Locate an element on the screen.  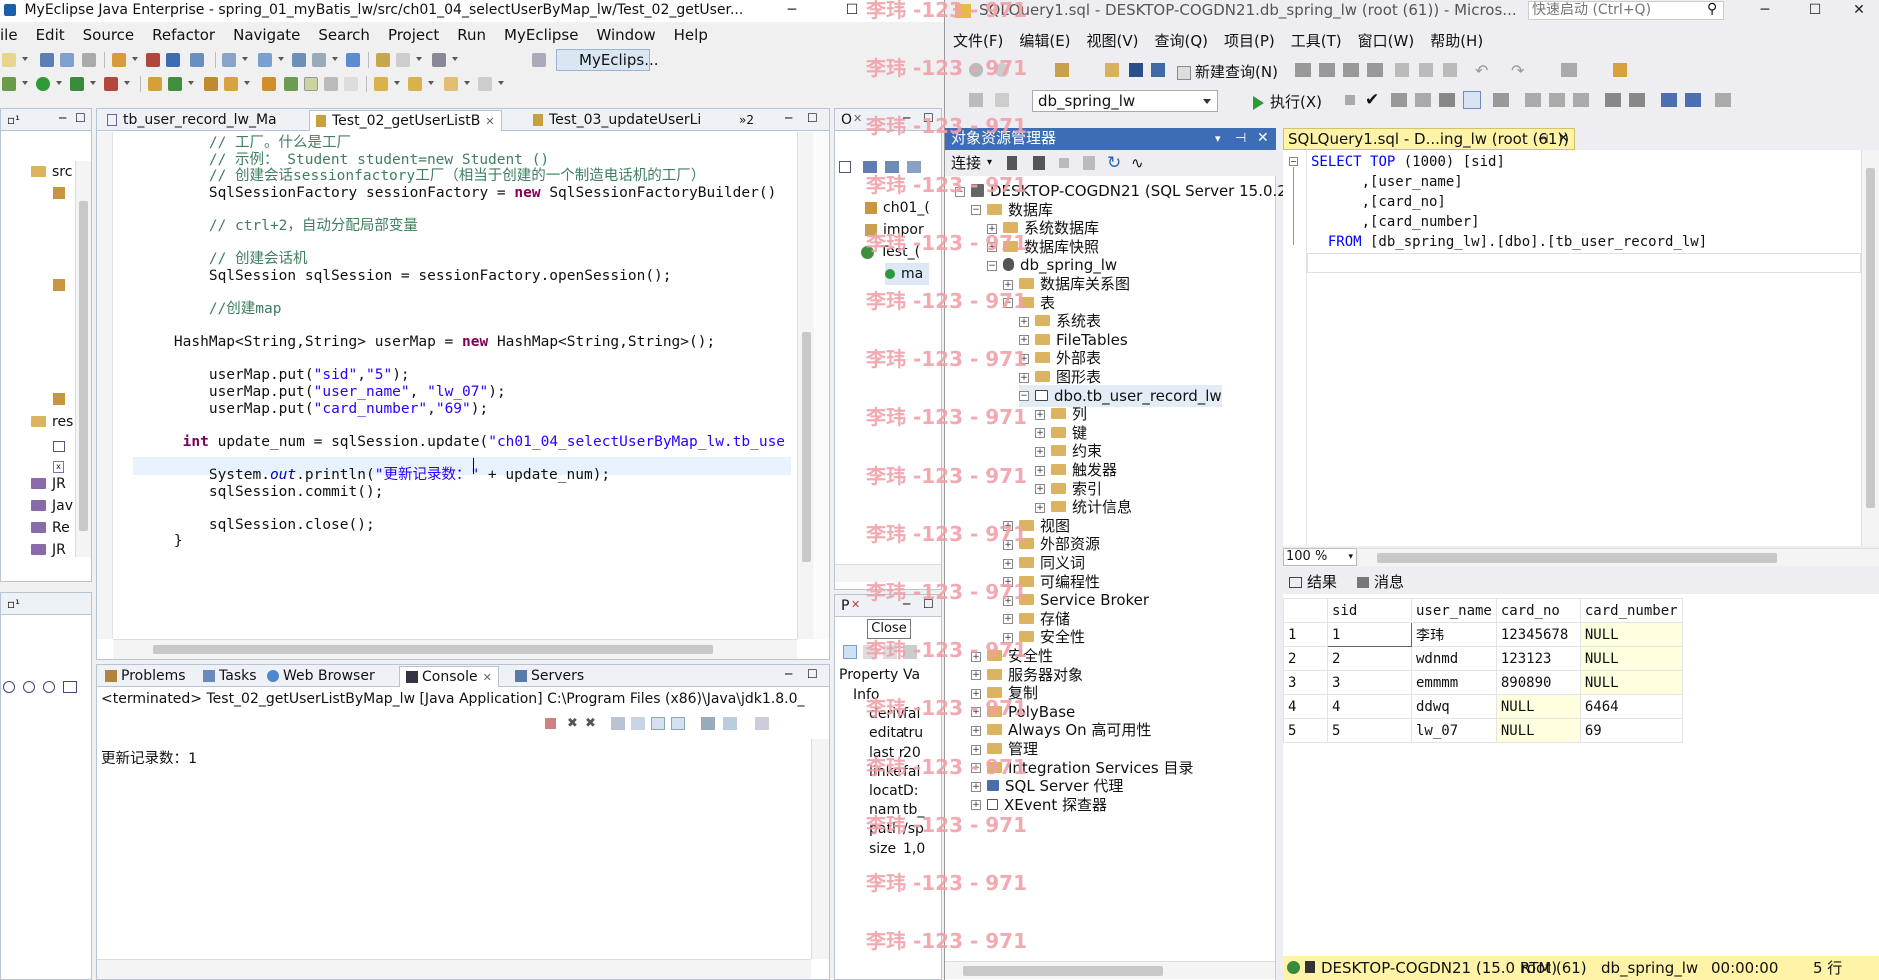
search-icon is located at coordinates (229, 60).